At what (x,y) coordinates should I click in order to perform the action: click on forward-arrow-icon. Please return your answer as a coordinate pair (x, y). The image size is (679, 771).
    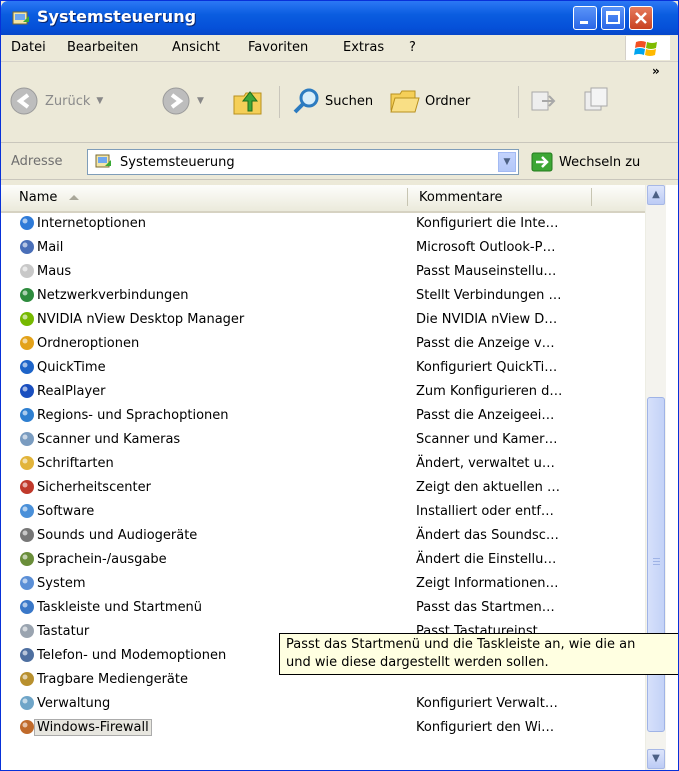
    Looking at the image, I should click on (176, 101).